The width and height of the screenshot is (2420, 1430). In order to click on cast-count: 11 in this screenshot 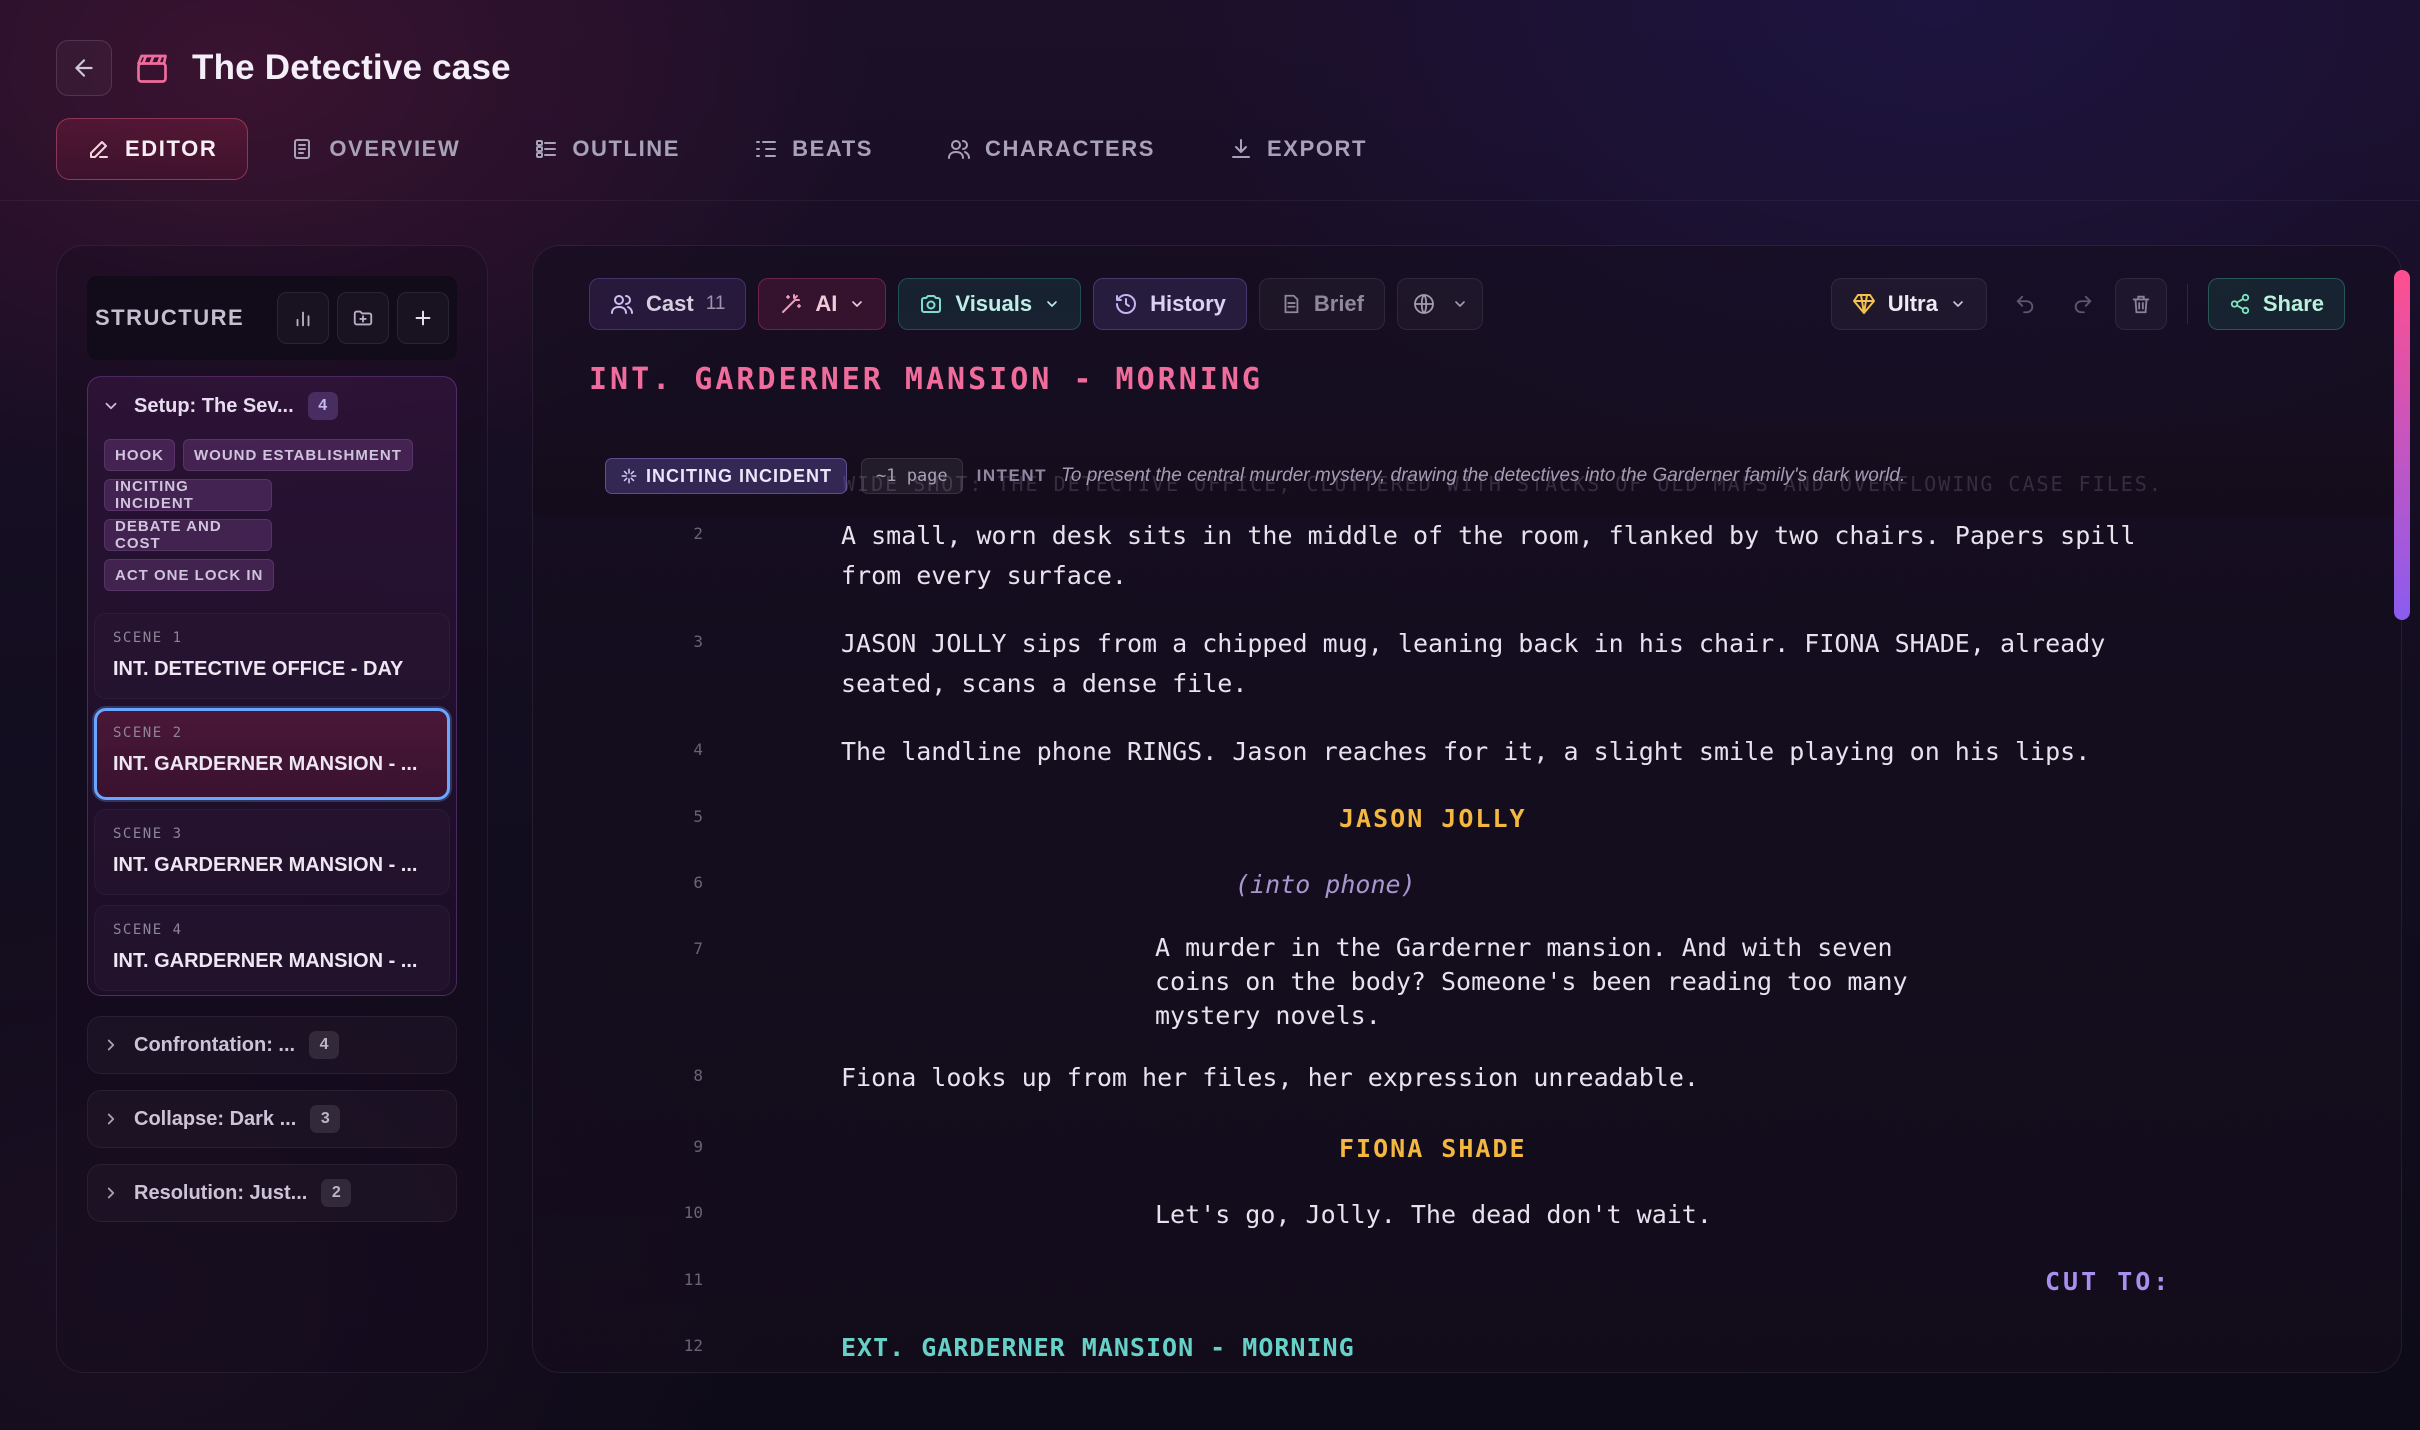, I will do `click(715, 303)`.